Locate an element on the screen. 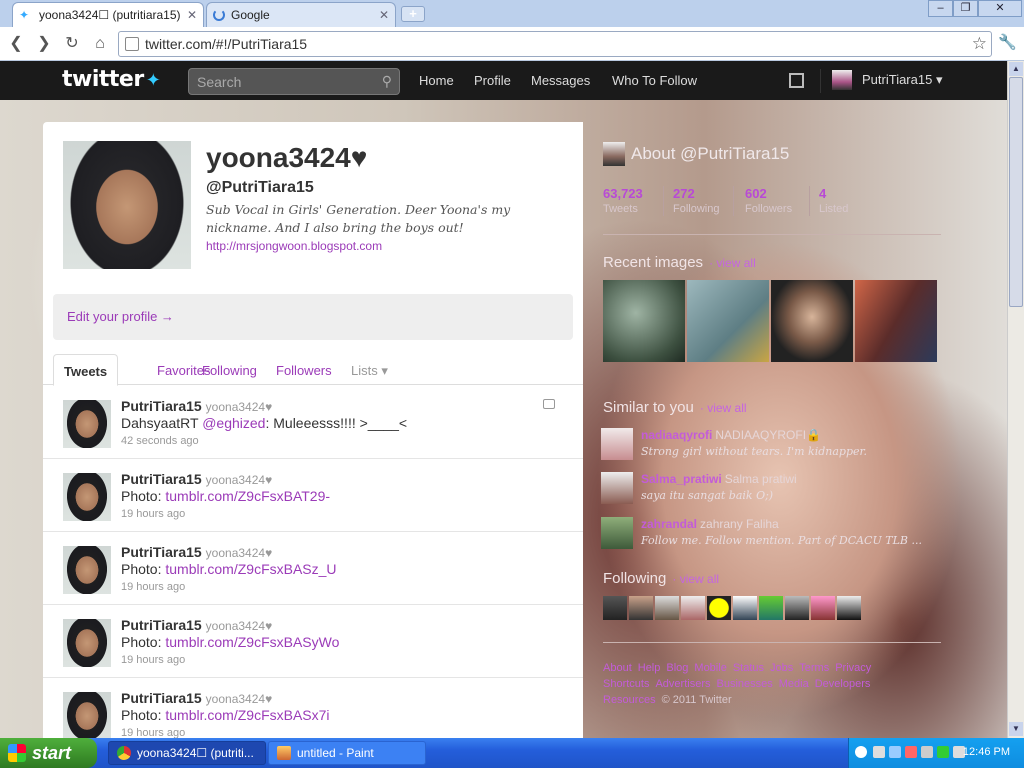 The height and width of the screenshot is (768, 1024). forward-arrow-icon: ❯ is located at coordinates (44, 44).